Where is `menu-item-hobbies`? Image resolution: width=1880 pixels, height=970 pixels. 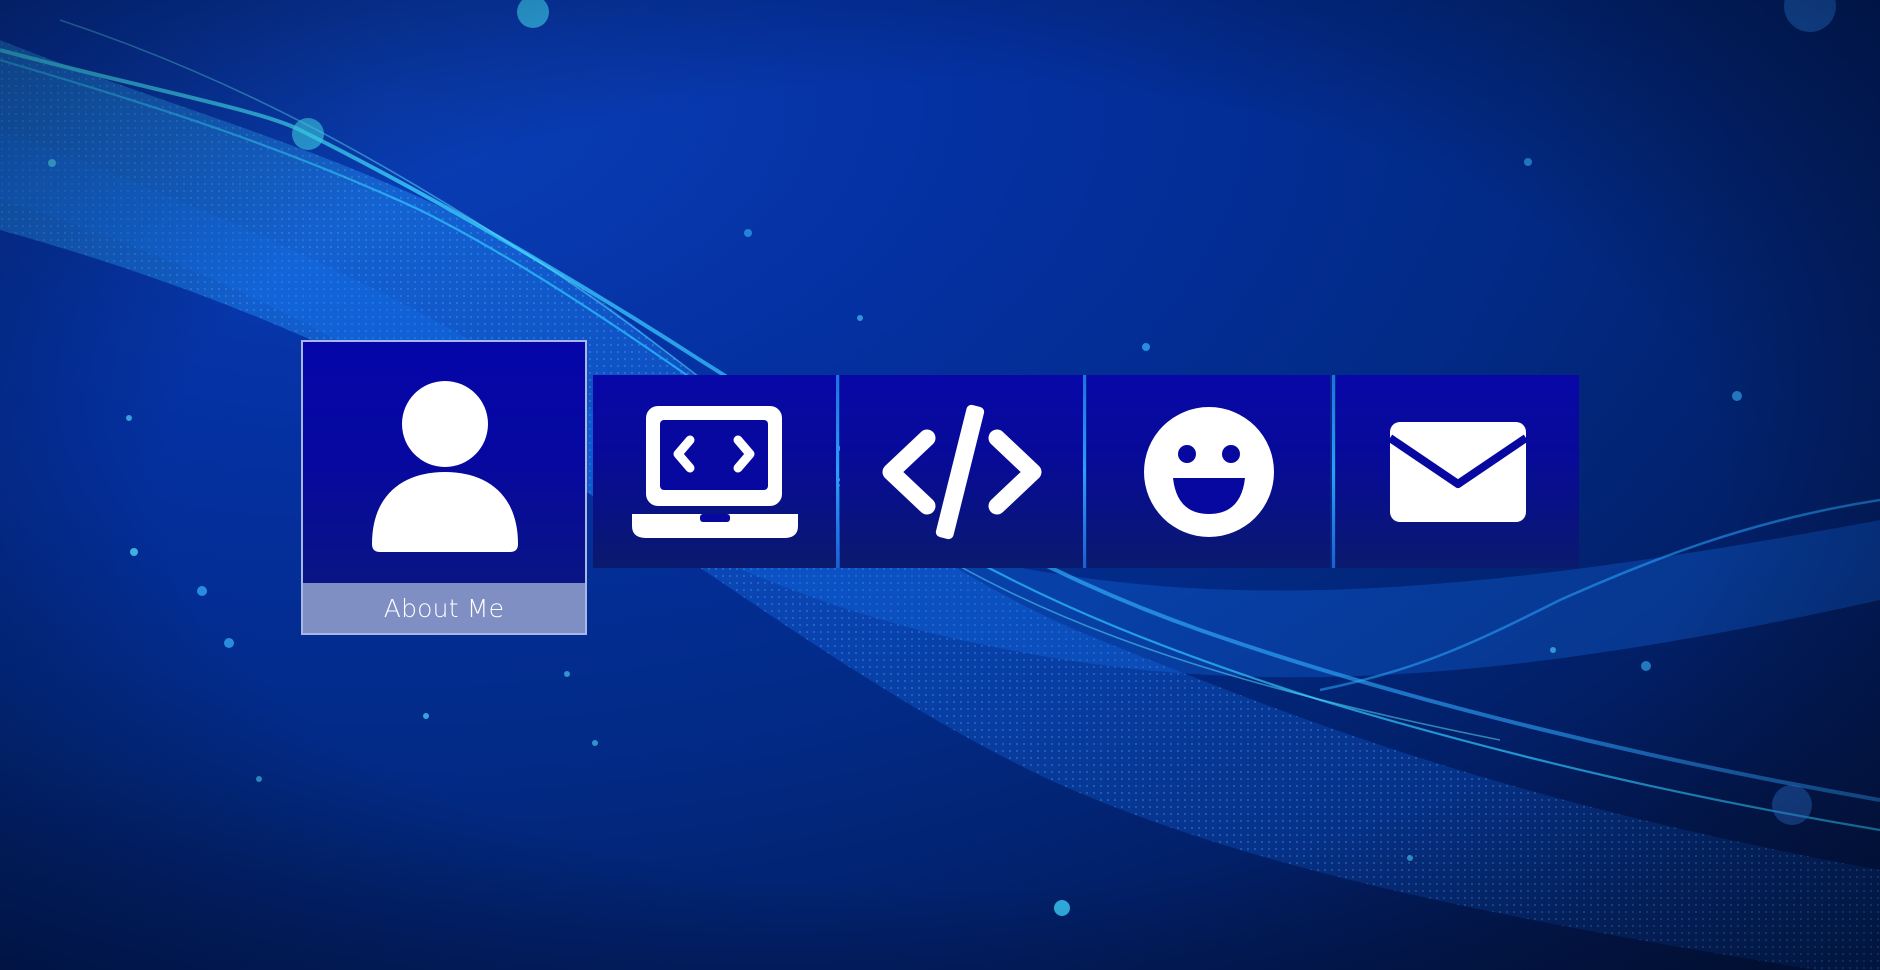 menu-item-hobbies is located at coordinates (1208, 471).